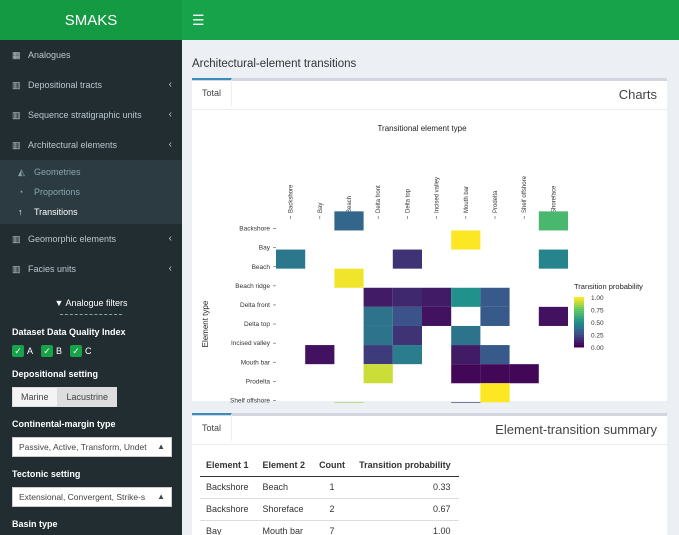 The image size is (679, 535). I want to click on dqi-label: Dataset Data Quality Index, so click(69, 332).